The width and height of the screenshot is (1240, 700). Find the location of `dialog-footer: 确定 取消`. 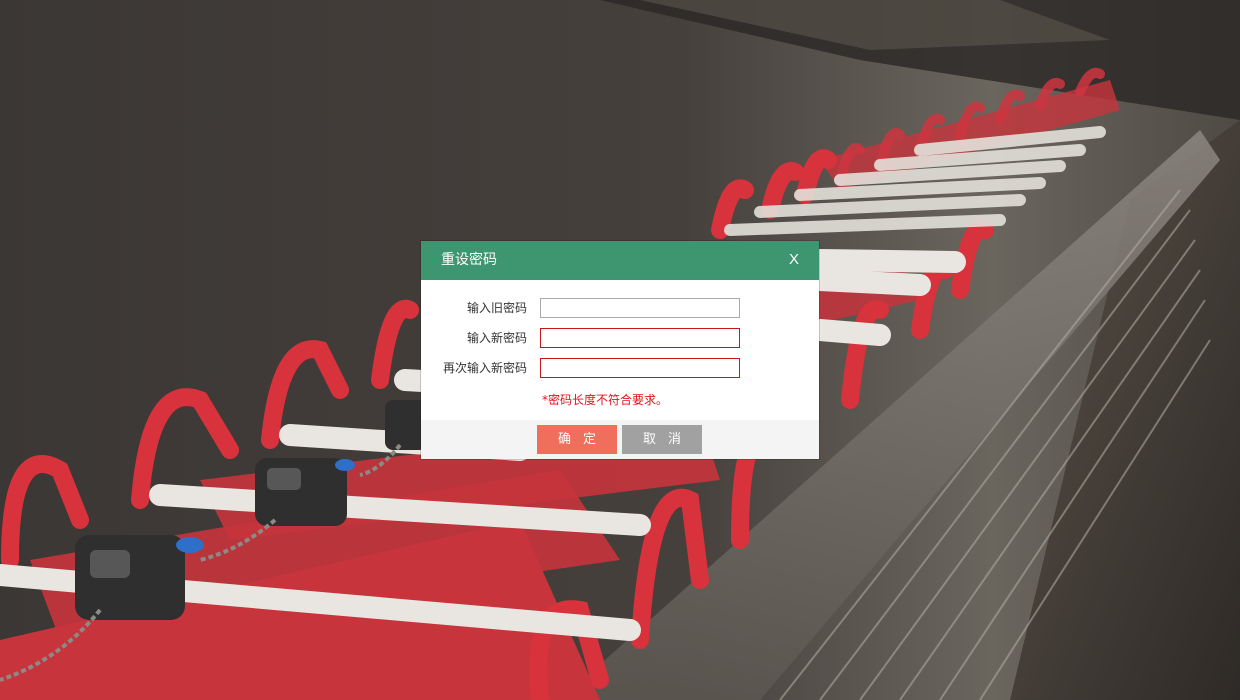

dialog-footer: 确定 取消 is located at coordinates (620, 439).